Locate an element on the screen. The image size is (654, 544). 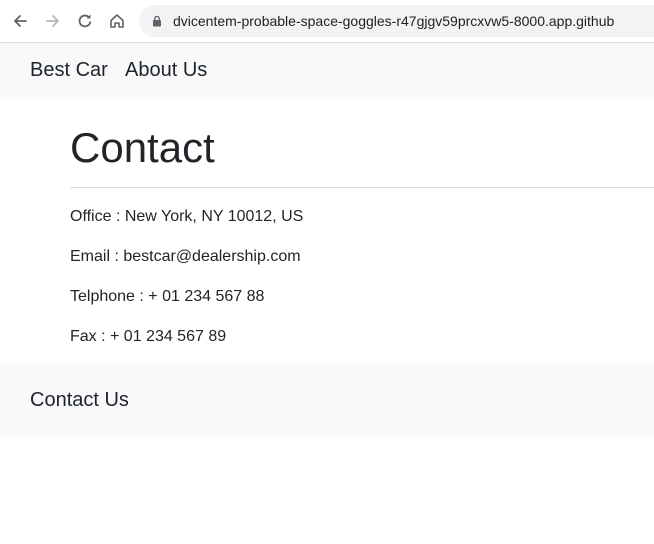
fax-info: Fax : + 01 234 567 89 is located at coordinates (148, 336).